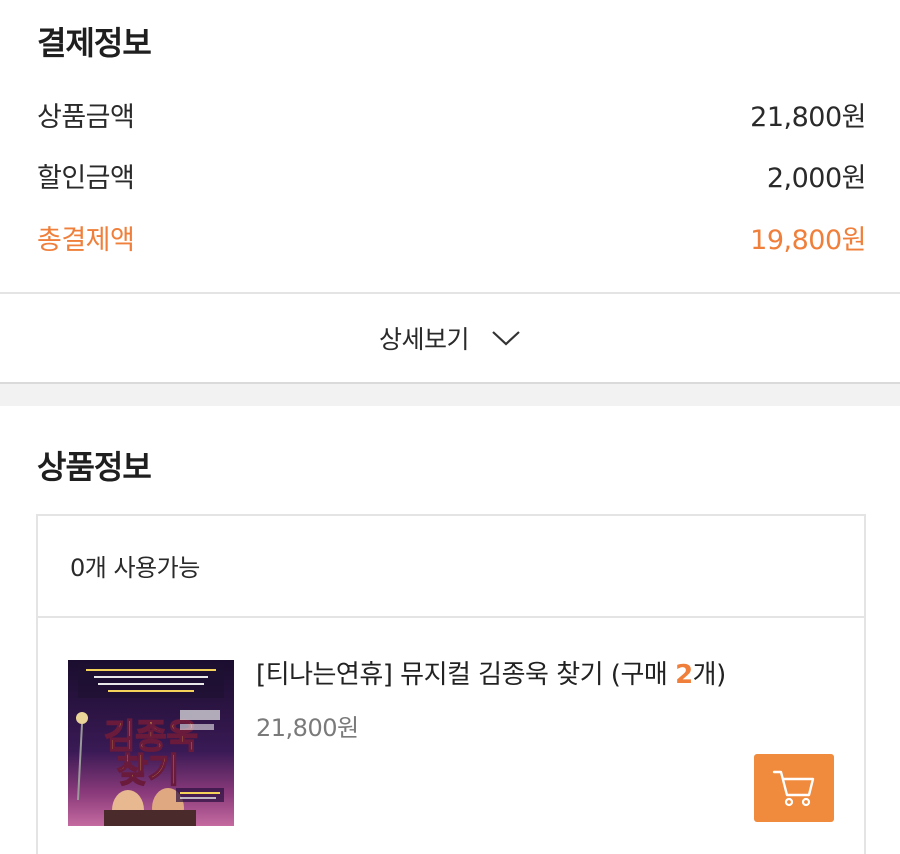  I want to click on total-amount-value: 19,800원, so click(808, 240).